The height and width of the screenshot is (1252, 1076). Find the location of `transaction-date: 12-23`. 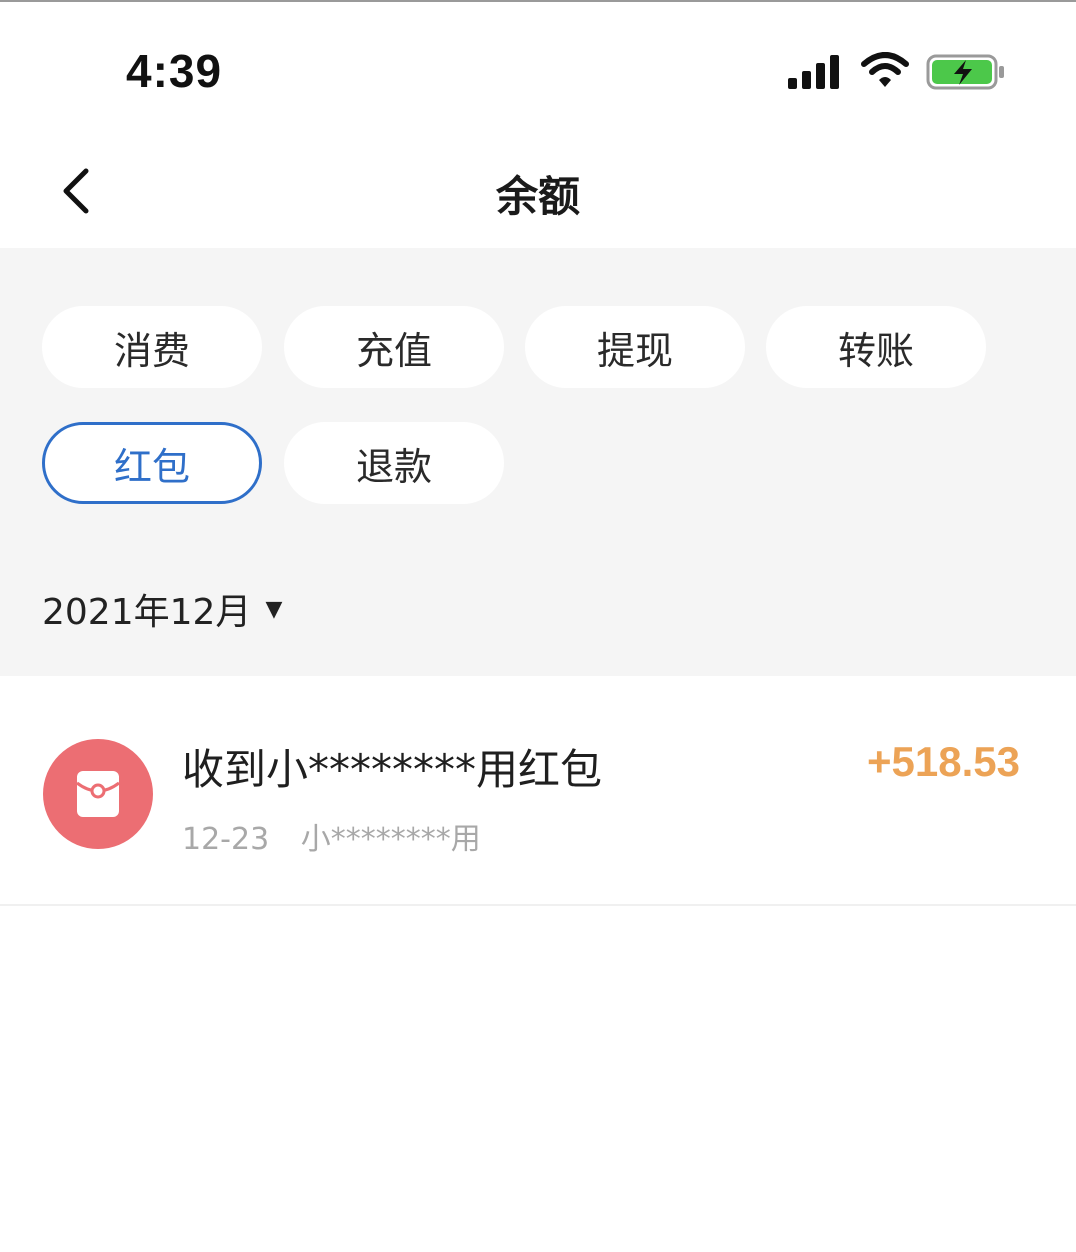

transaction-date: 12-23 is located at coordinates (226, 839).